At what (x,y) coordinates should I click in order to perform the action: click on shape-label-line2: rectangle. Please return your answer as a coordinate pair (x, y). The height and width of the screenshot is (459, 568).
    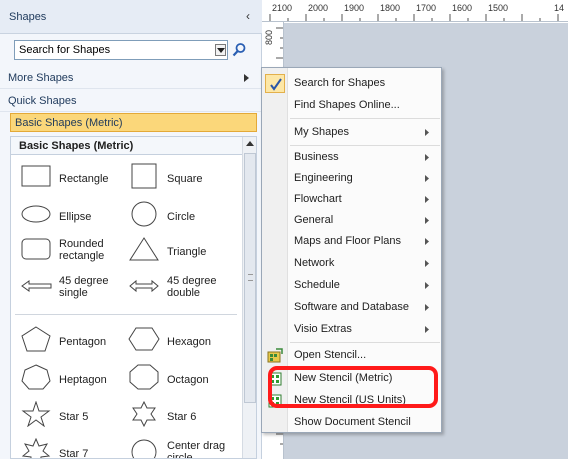
    Looking at the image, I should click on (82, 256).